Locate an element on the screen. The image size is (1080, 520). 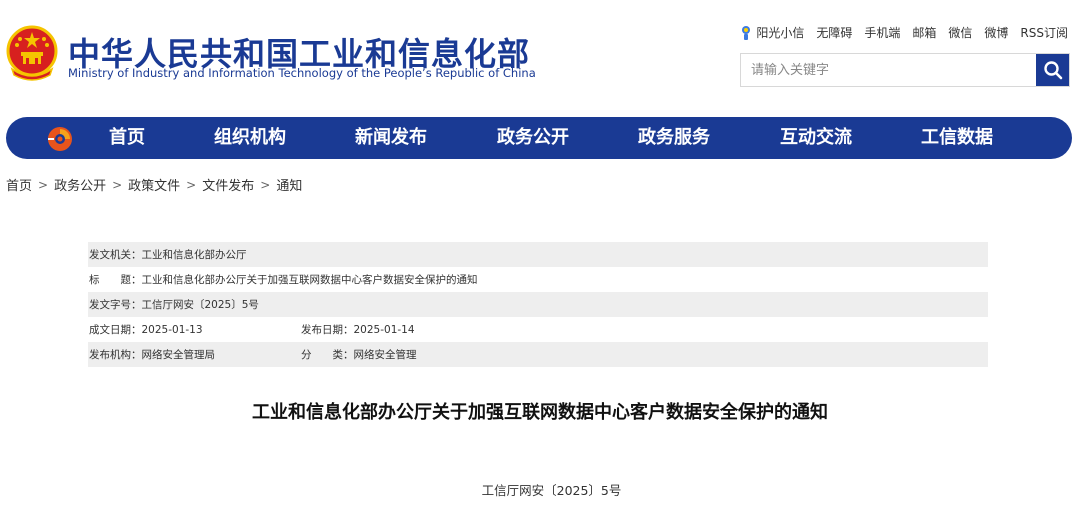
meta-category: 分 类：网络安全管理 is located at coordinates (359, 355).